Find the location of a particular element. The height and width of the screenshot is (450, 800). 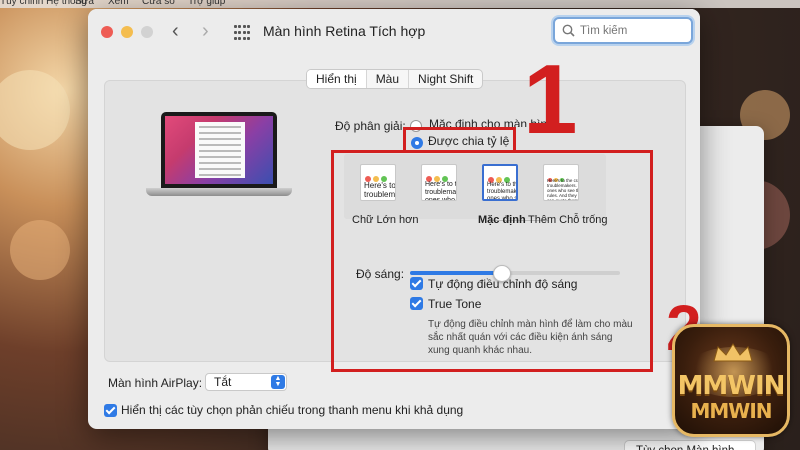

tab-night-shift: Night Shift is located at coordinates (445, 79).